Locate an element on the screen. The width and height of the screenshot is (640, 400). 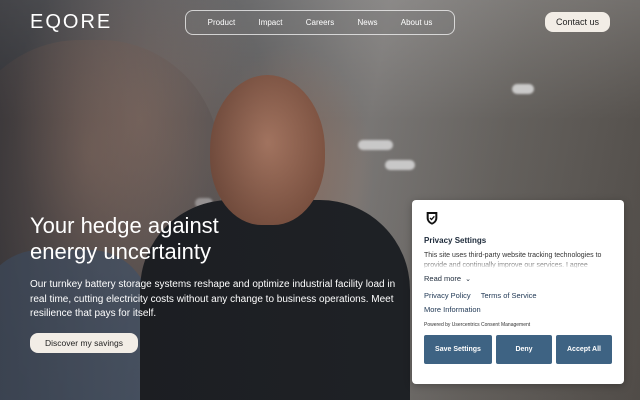
contact-us-button: Contact us is located at coordinates (577, 22).